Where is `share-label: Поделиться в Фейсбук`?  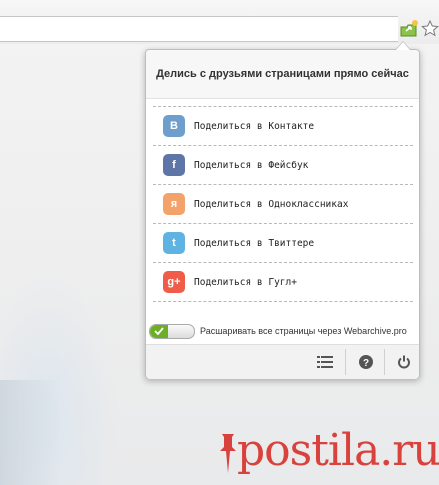 share-label: Поделиться в Фейсбук is located at coordinates (251, 165).